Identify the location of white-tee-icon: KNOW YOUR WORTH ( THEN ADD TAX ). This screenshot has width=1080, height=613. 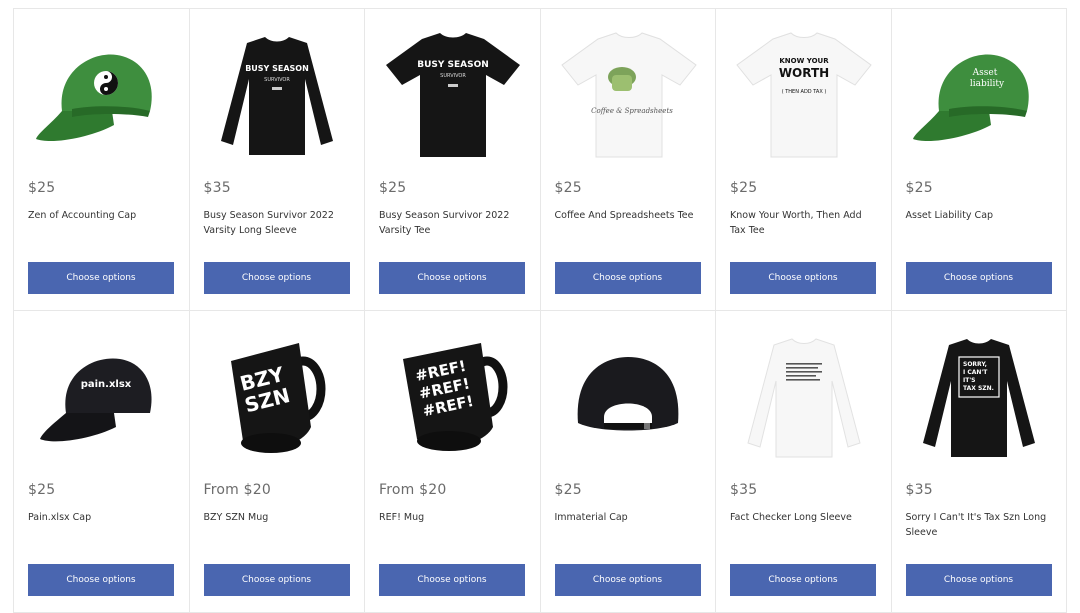
(804, 94).